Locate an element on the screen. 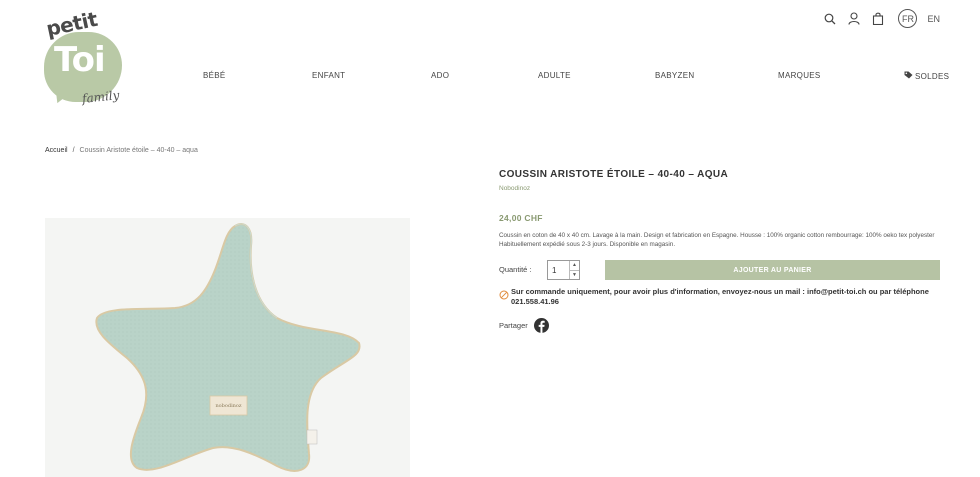 Image resolution: width=980 pixels, height=477 pixels. nav-item-babyzen: BABYZEN is located at coordinates (674, 75).